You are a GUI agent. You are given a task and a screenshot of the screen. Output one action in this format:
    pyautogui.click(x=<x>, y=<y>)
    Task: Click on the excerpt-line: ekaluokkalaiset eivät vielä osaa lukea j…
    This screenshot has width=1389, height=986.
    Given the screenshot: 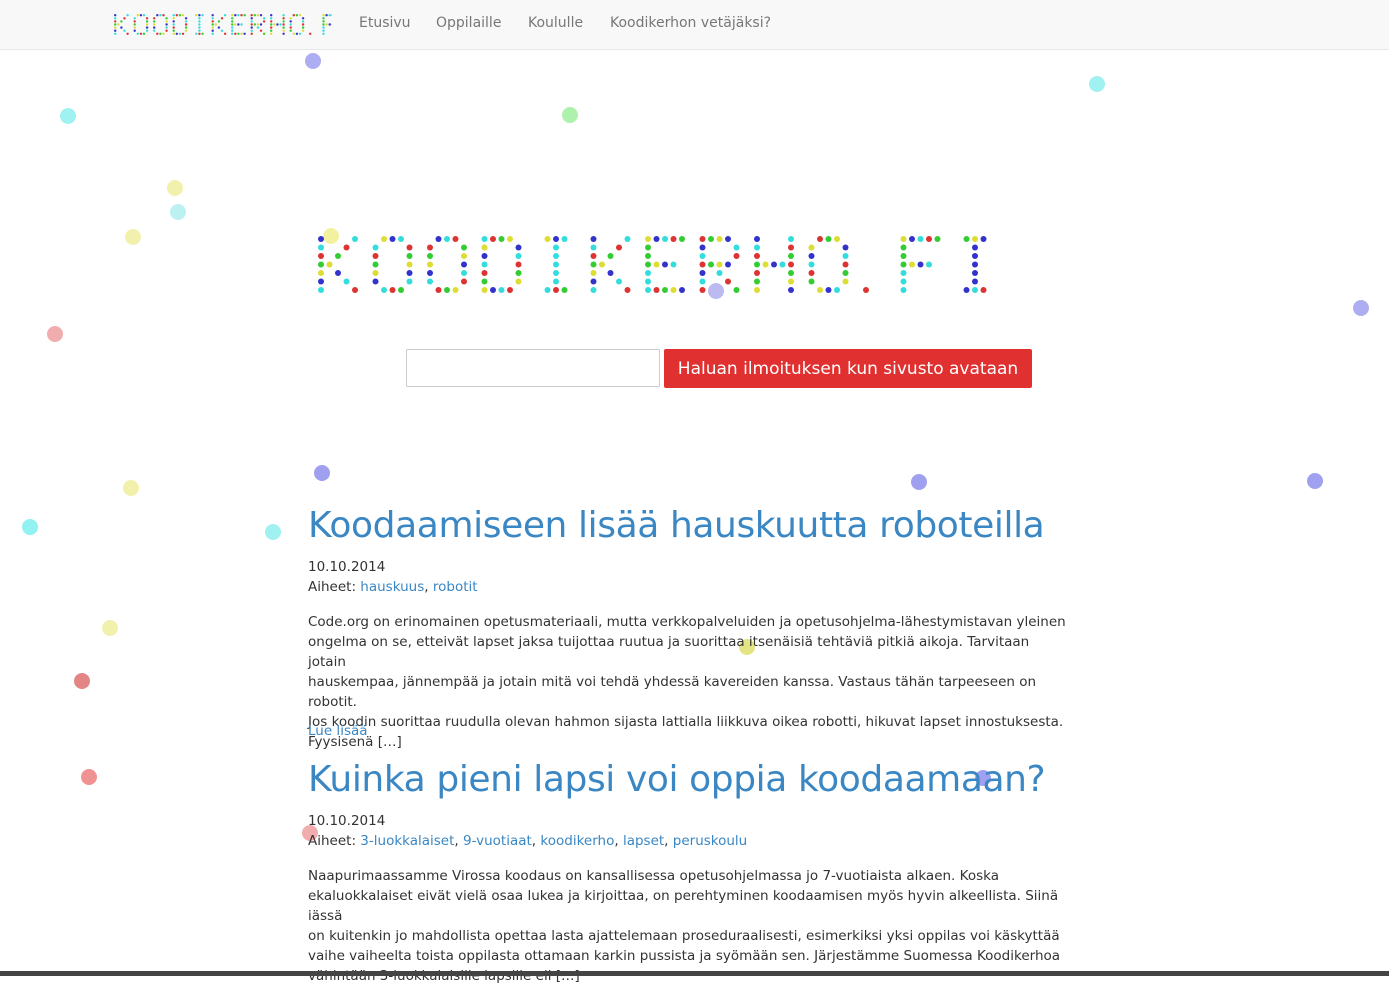 What is the action you would take?
    pyautogui.click(x=688, y=906)
    